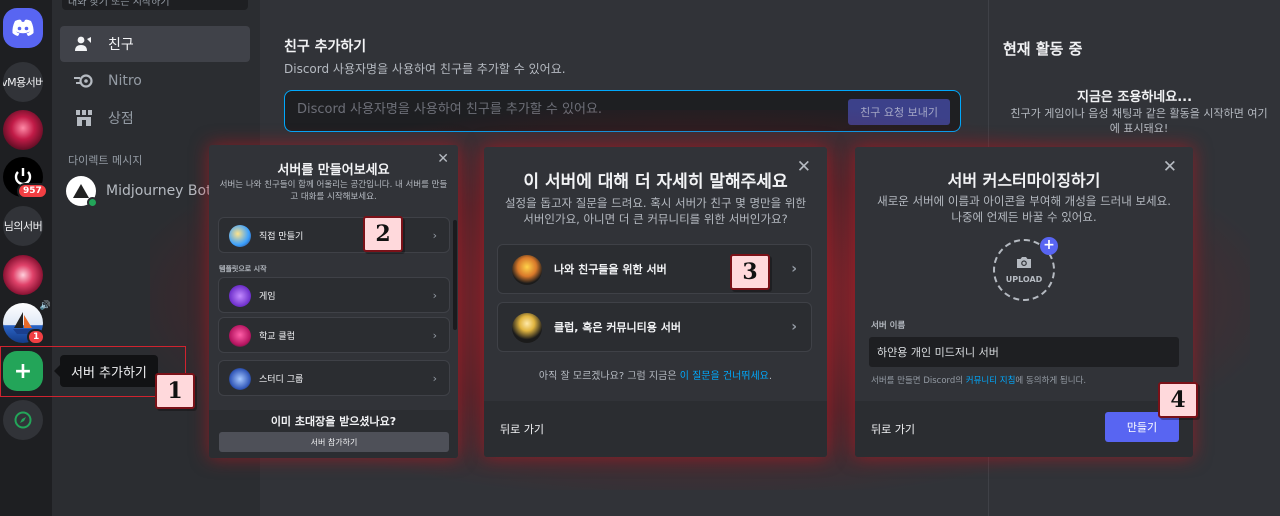  I want to click on sidebar-item-label: 상점, so click(121, 119).